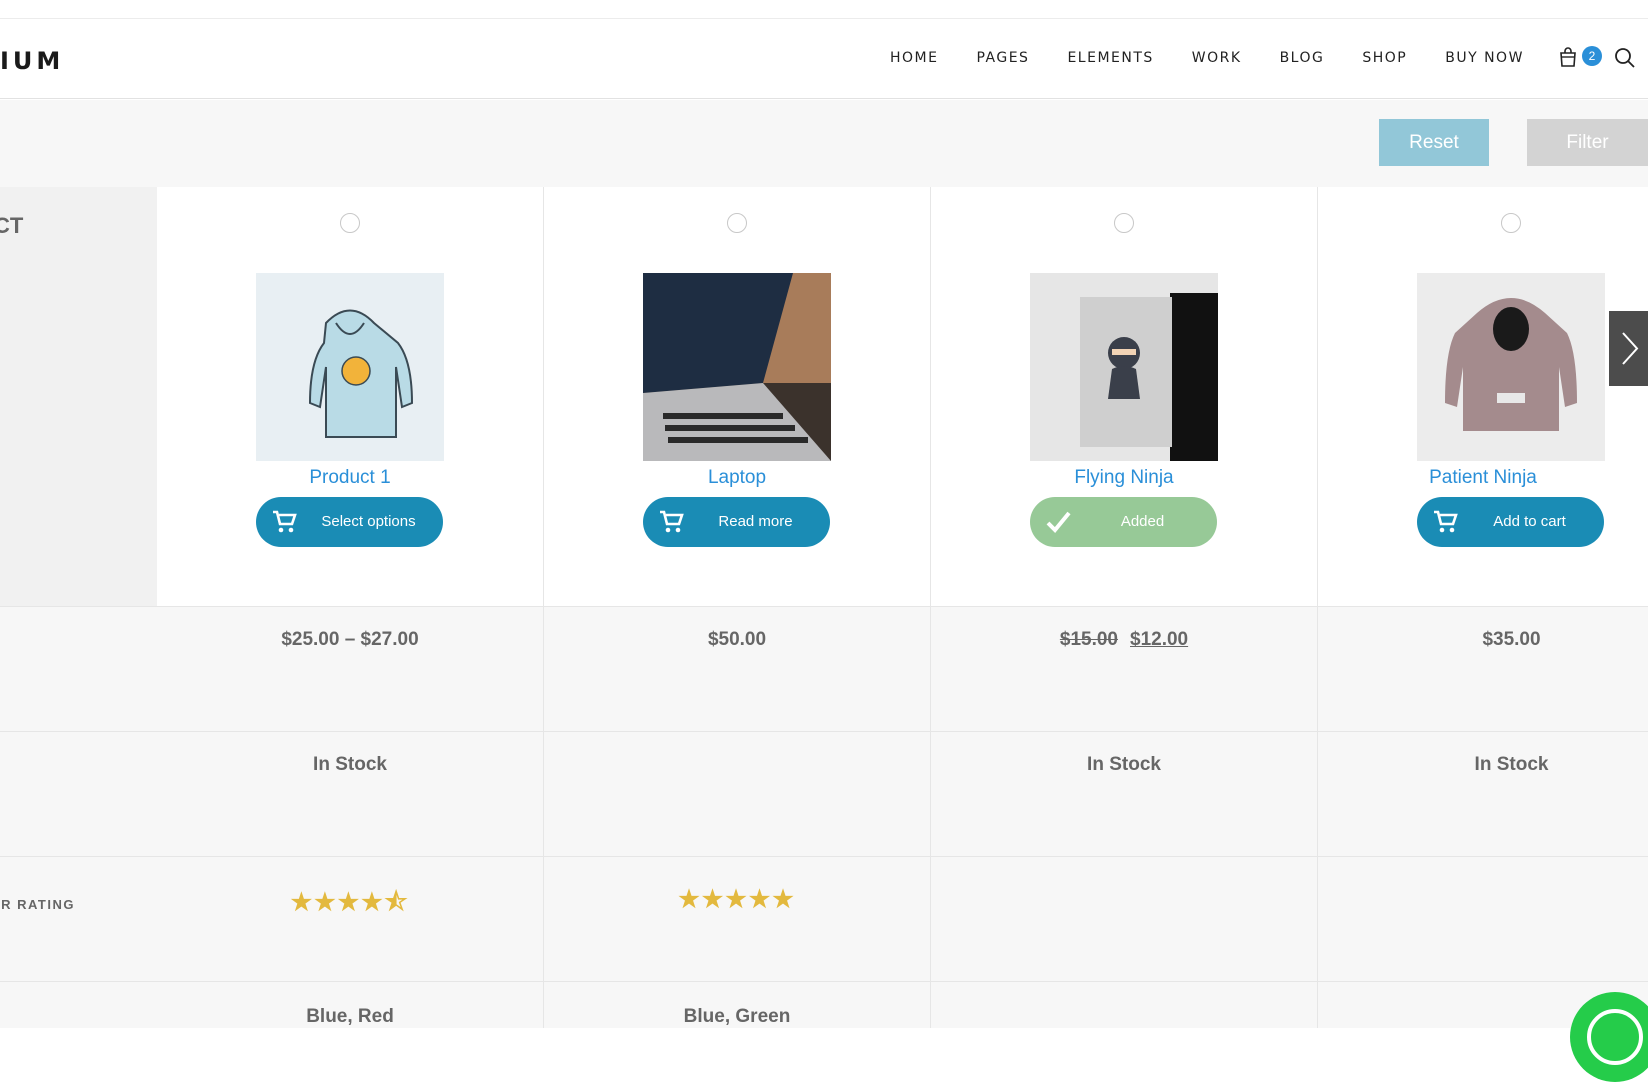 This screenshot has height=1087, width=1648. I want to click on label-price, so click(78, 668).